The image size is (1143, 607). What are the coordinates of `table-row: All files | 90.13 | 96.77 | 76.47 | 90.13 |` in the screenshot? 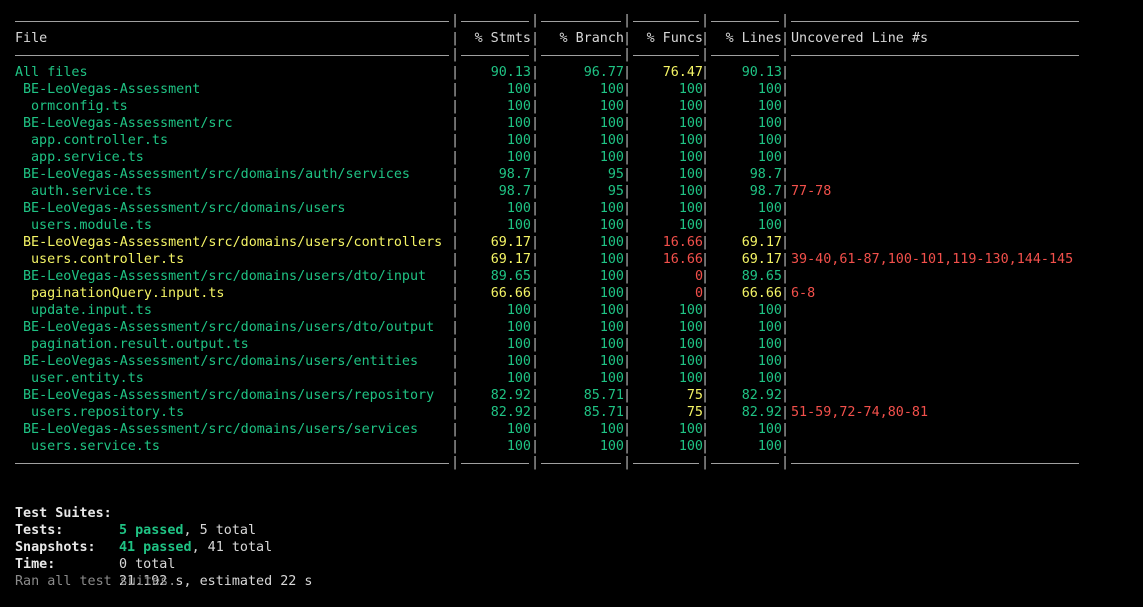 It's located at (402, 72).